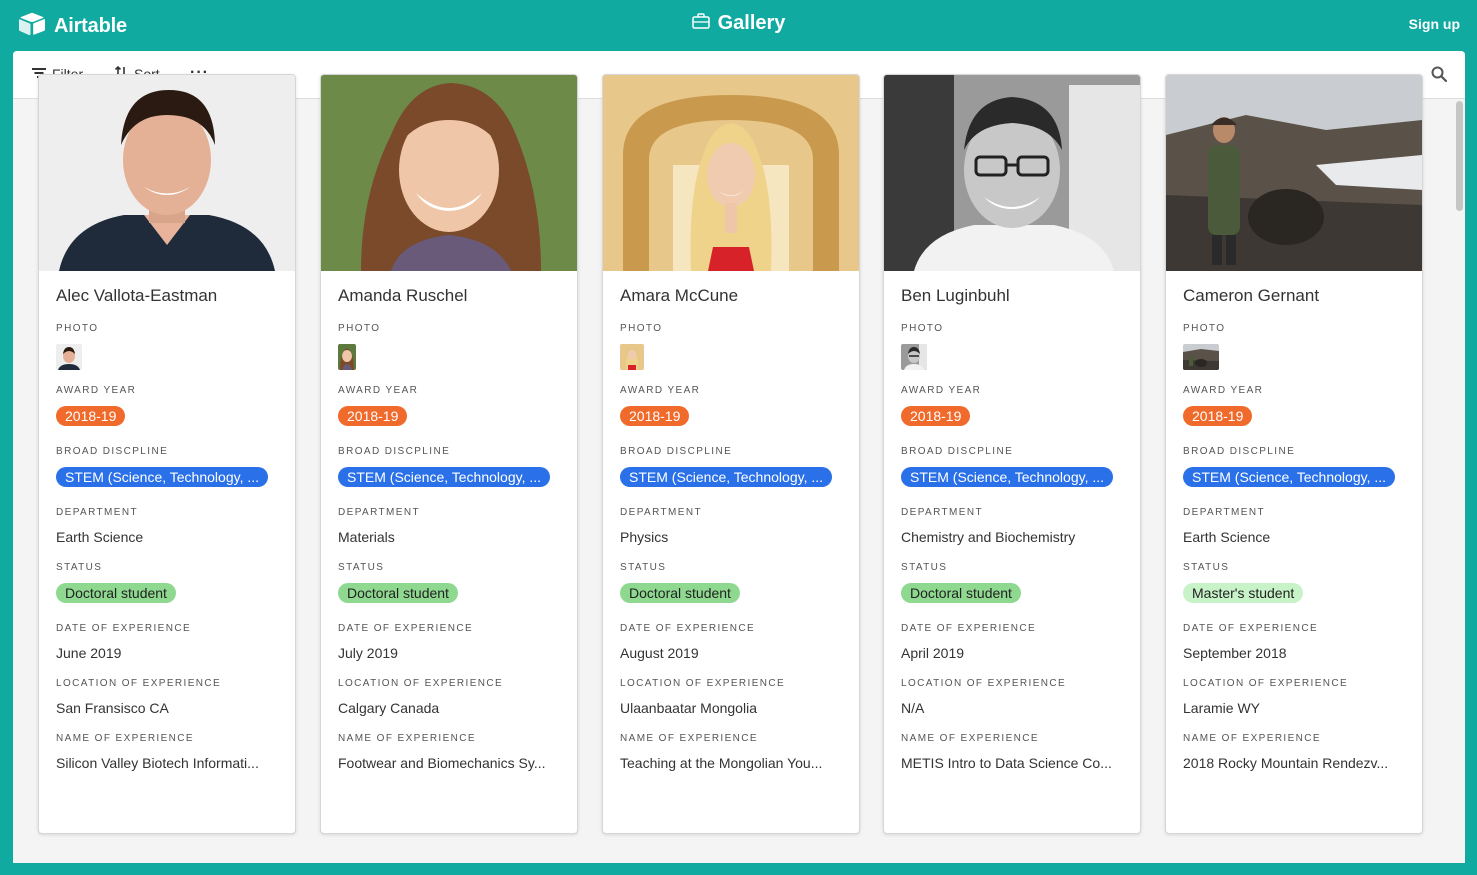  I want to click on view-title: Gallery, so click(738, 23).